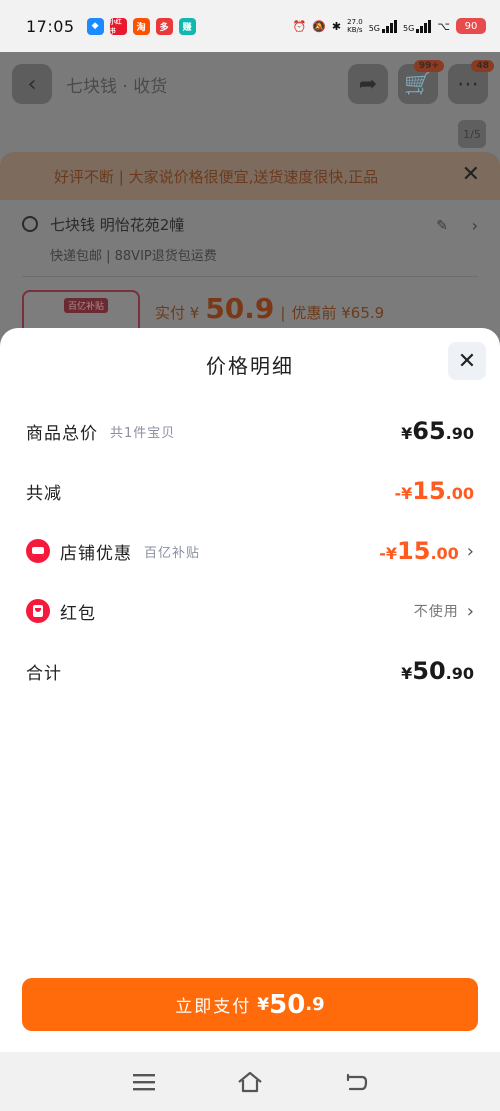 The image size is (500, 1111). Describe the element at coordinates (436, 612) in the screenshot. I see `red-packet-value: 不使用` at that location.